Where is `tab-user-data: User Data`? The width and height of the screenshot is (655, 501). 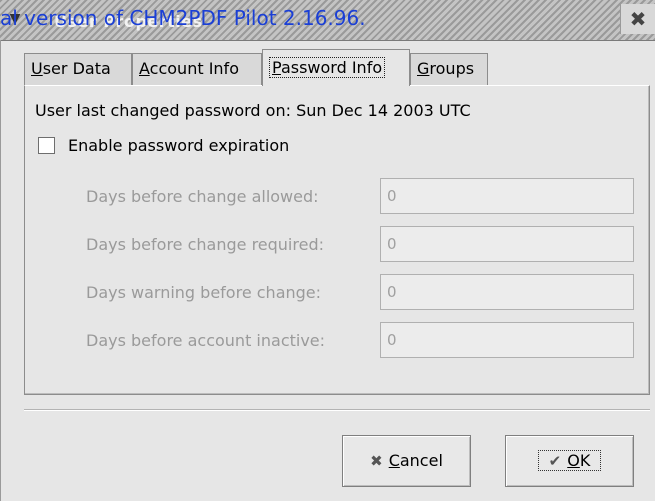 tab-user-data: User Data is located at coordinates (78, 69).